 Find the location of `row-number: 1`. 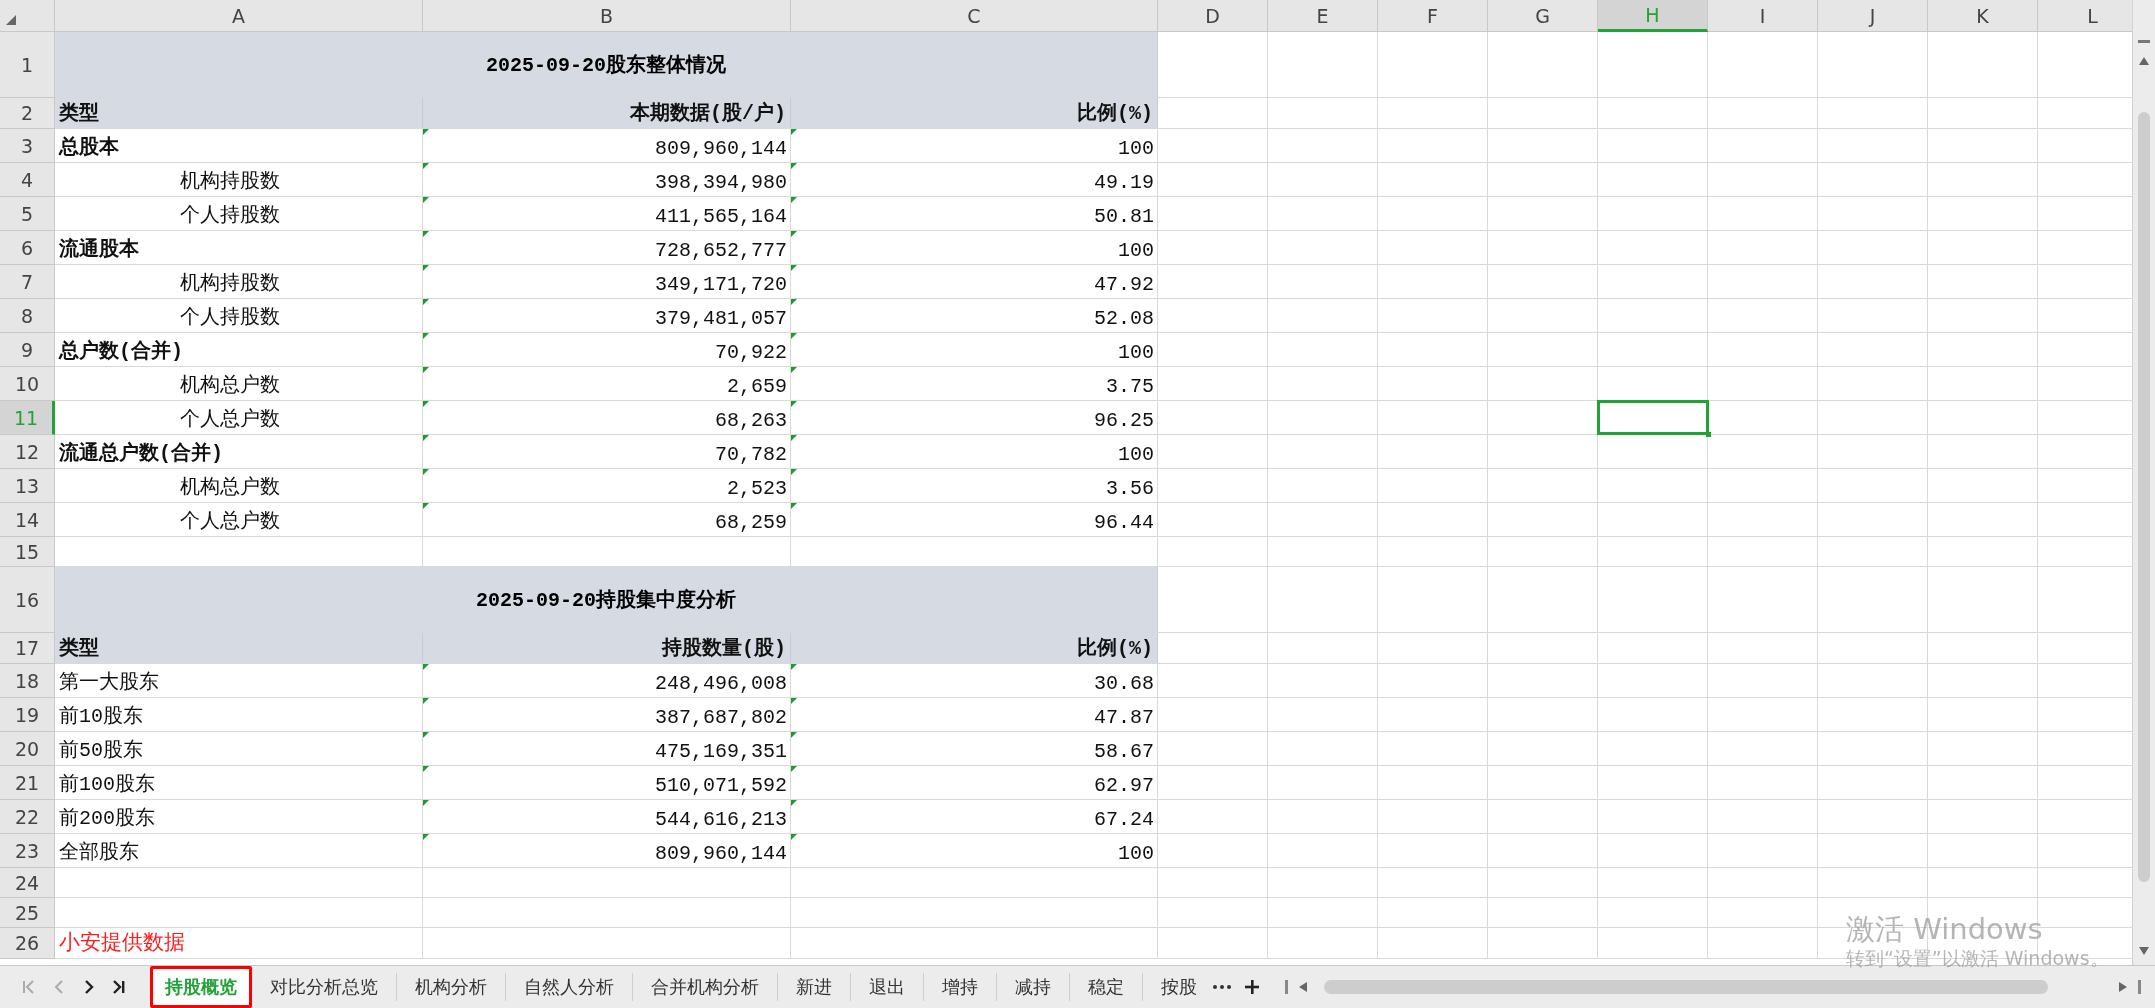

row-number: 1 is located at coordinates (27, 65).